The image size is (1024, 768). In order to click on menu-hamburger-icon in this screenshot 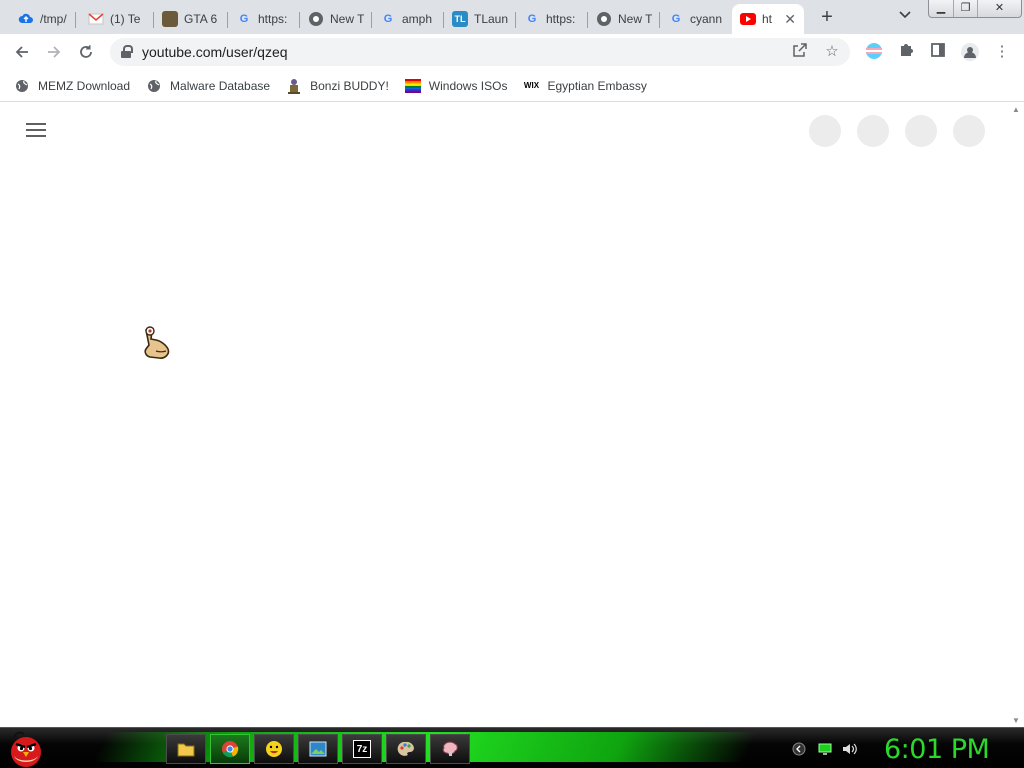, I will do `click(36, 130)`.